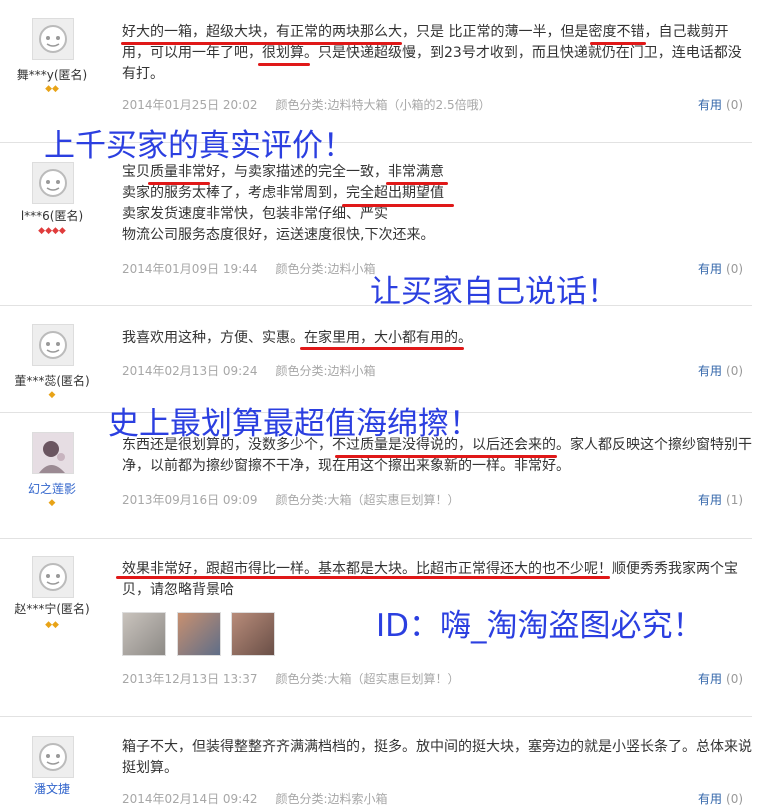 Image resolution: width=761 pixels, height=807 pixels. What do you see at coordinates (52, 488) in the screenshot?
I see `username: 幻之莲影` at bounding box center [52, 488].